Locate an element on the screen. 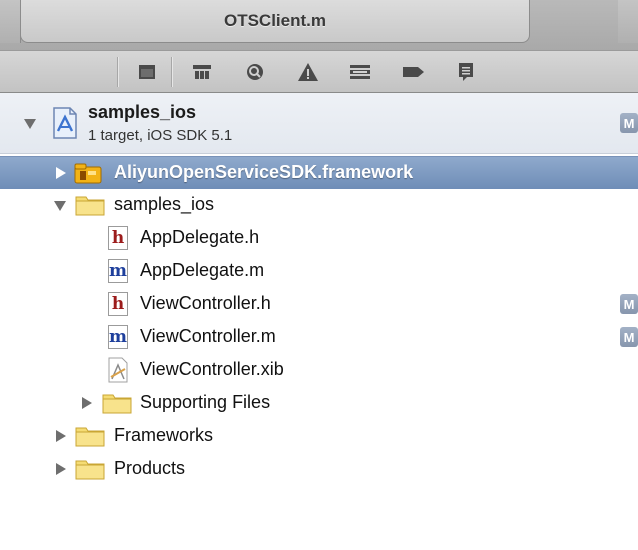  tree-item-label: AliyunOpenServiceSDK.framework is located at coordinates (264, 172).